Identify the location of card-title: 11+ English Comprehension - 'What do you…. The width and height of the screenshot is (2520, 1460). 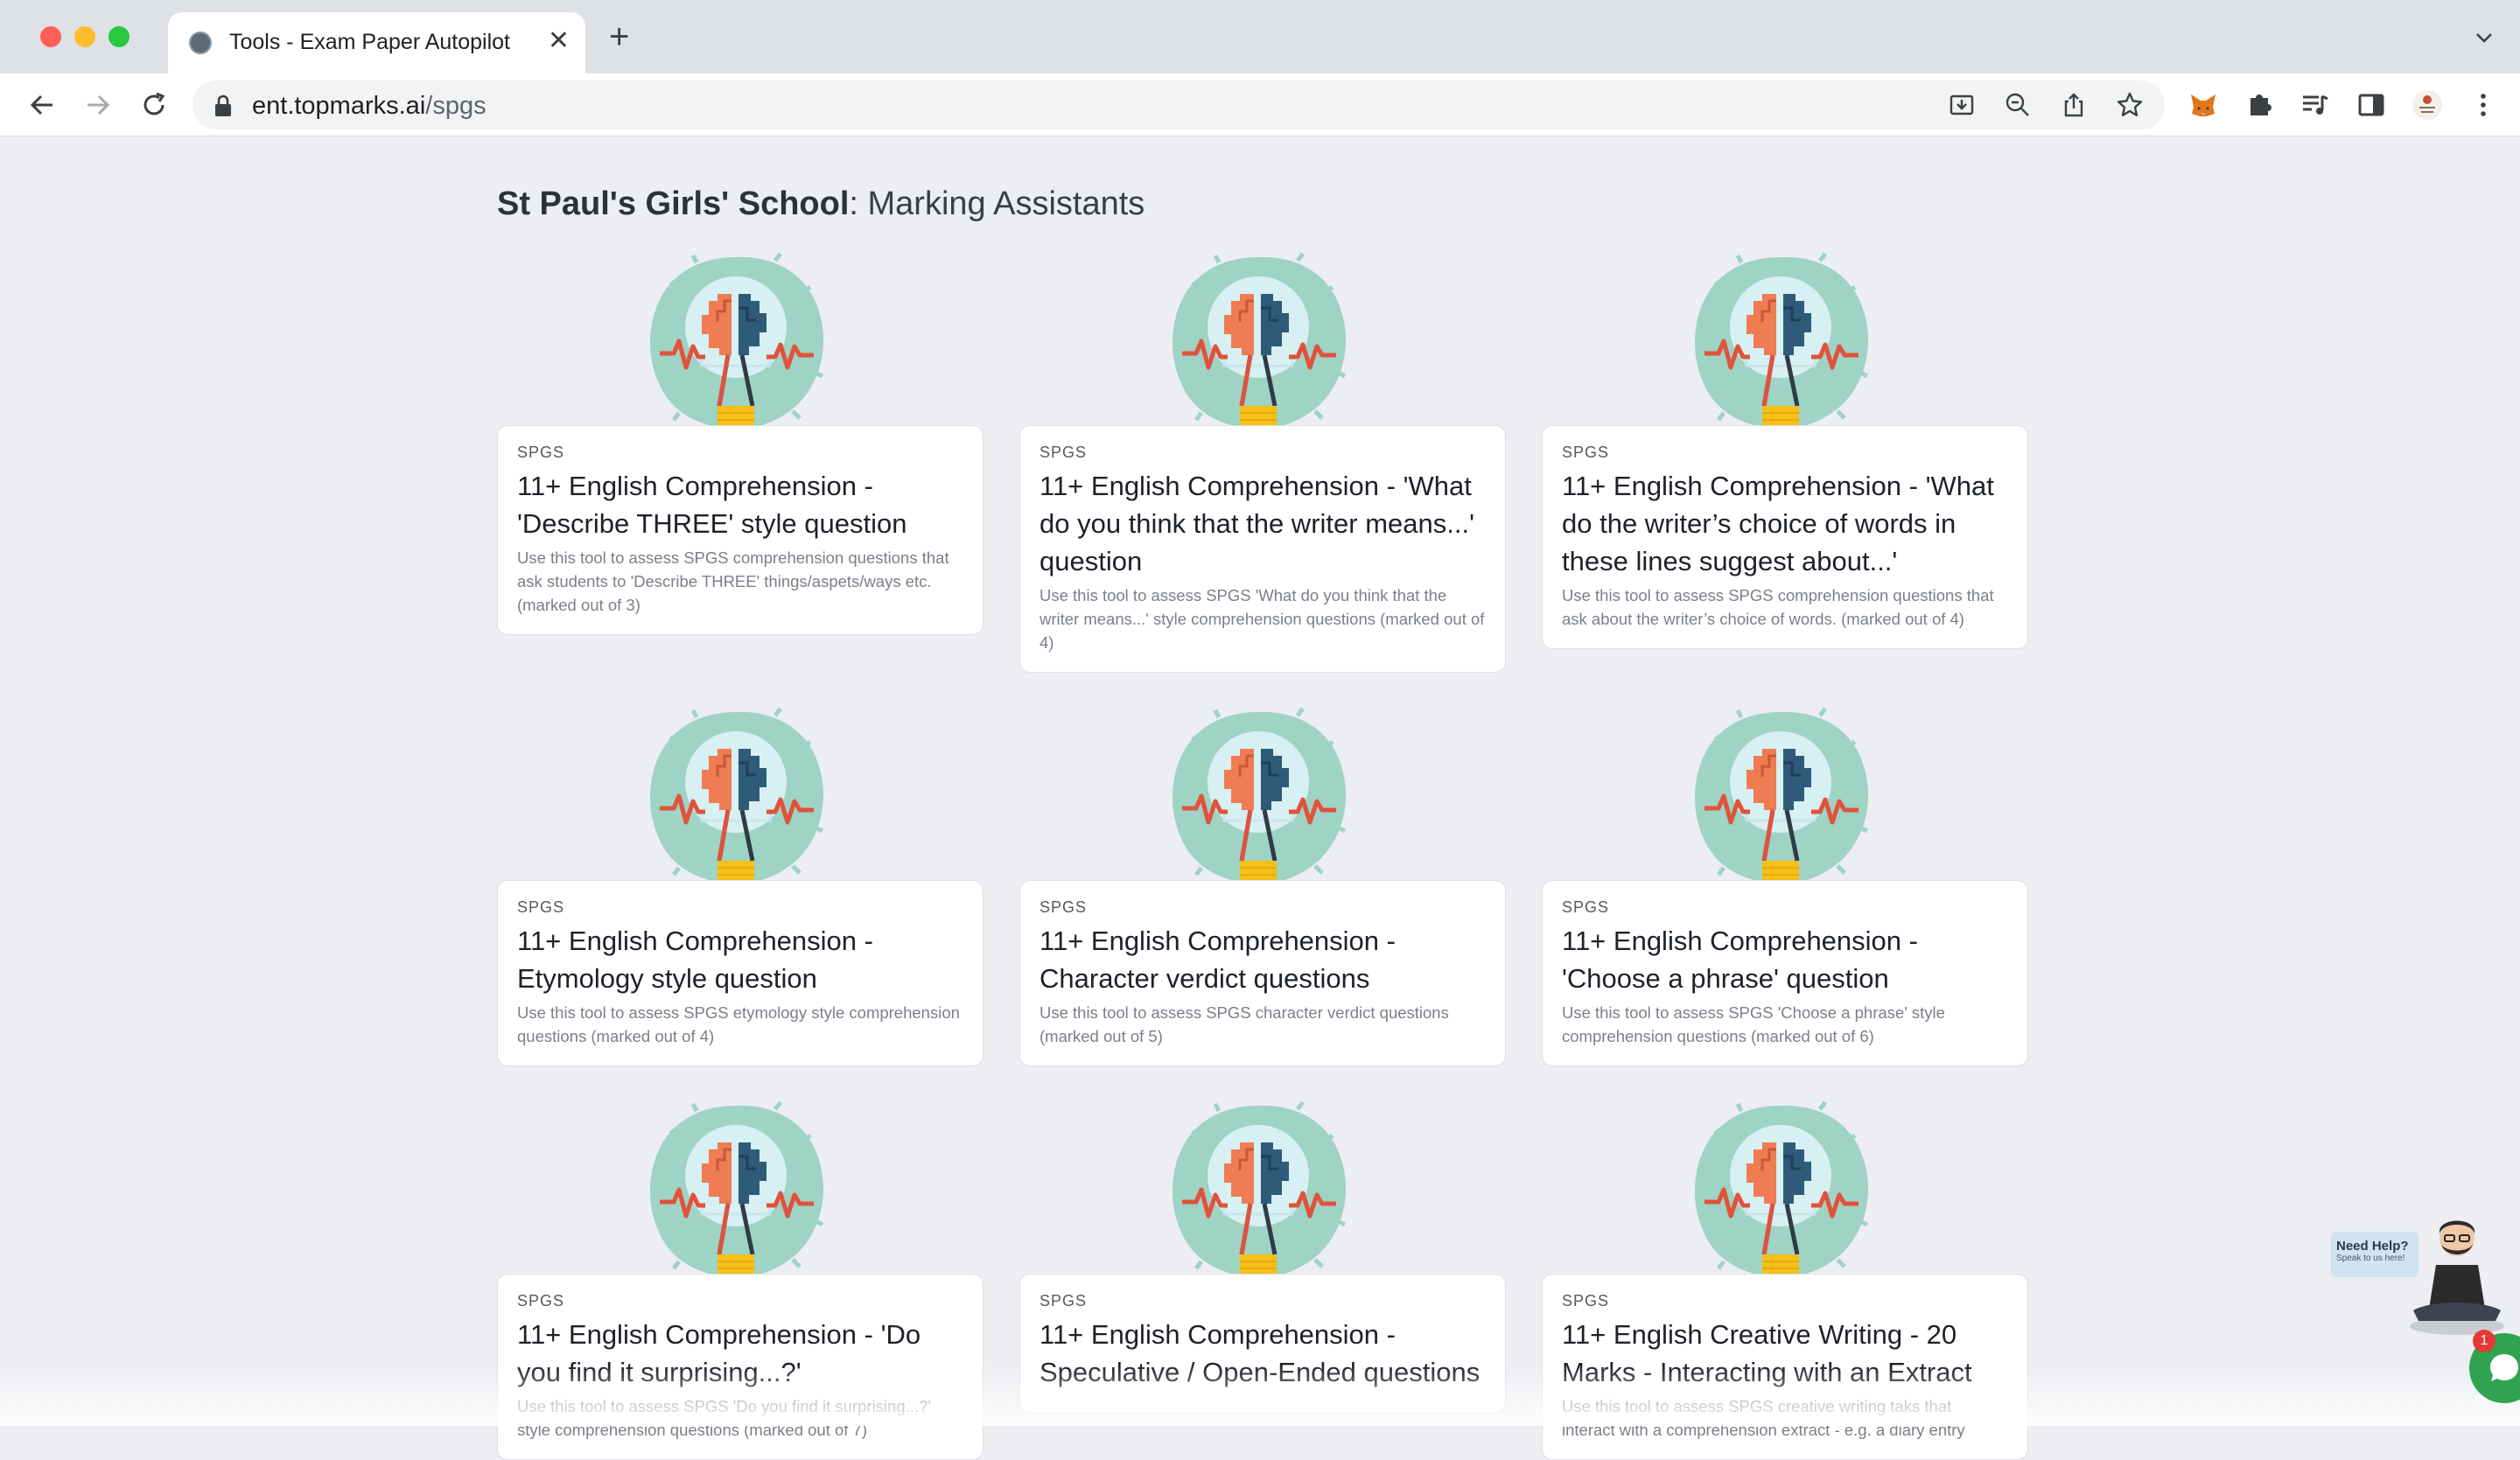
(1263, 524).